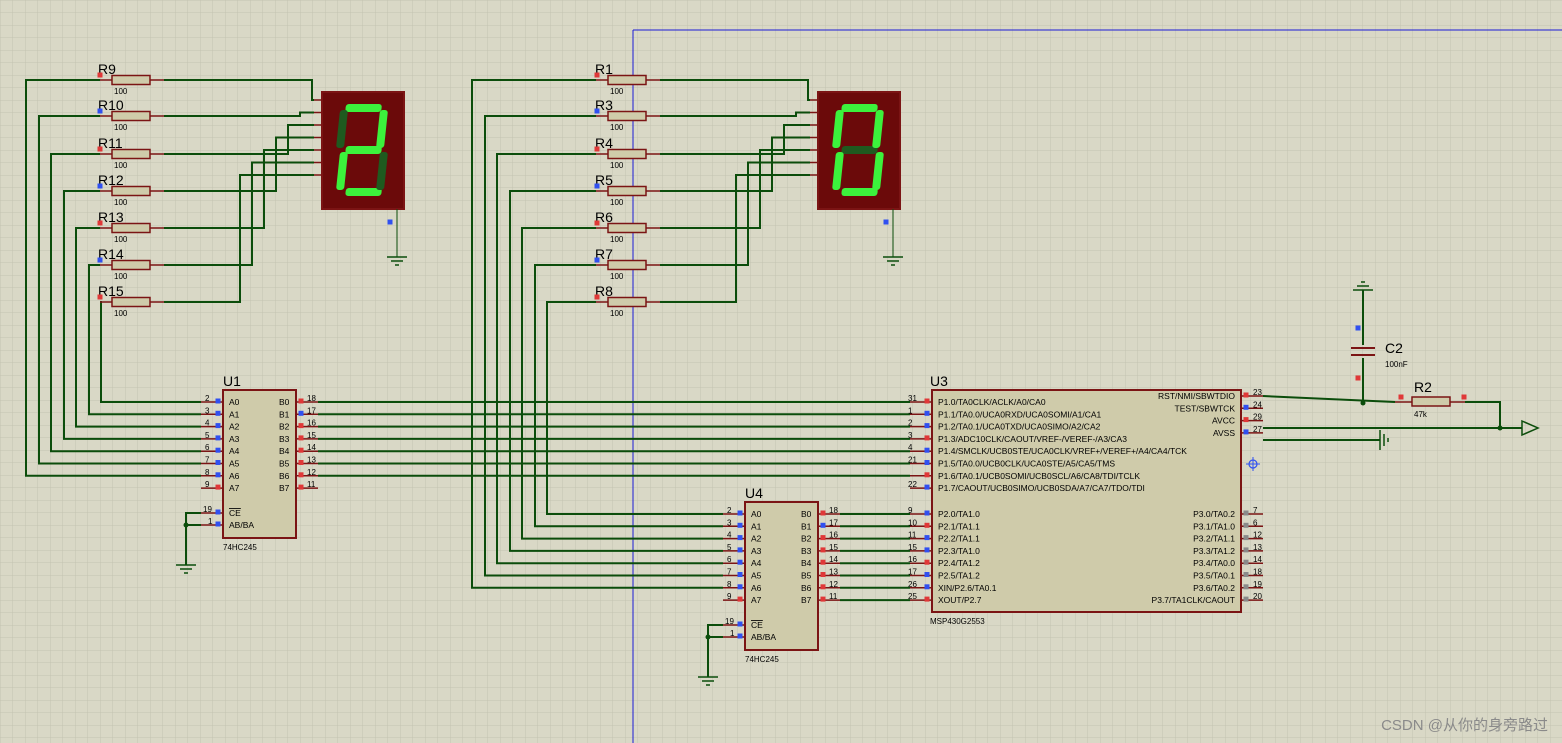  Describe the element at coordinates (1257, 559) in the screenshot. I see `pin-number: 14` at that location.